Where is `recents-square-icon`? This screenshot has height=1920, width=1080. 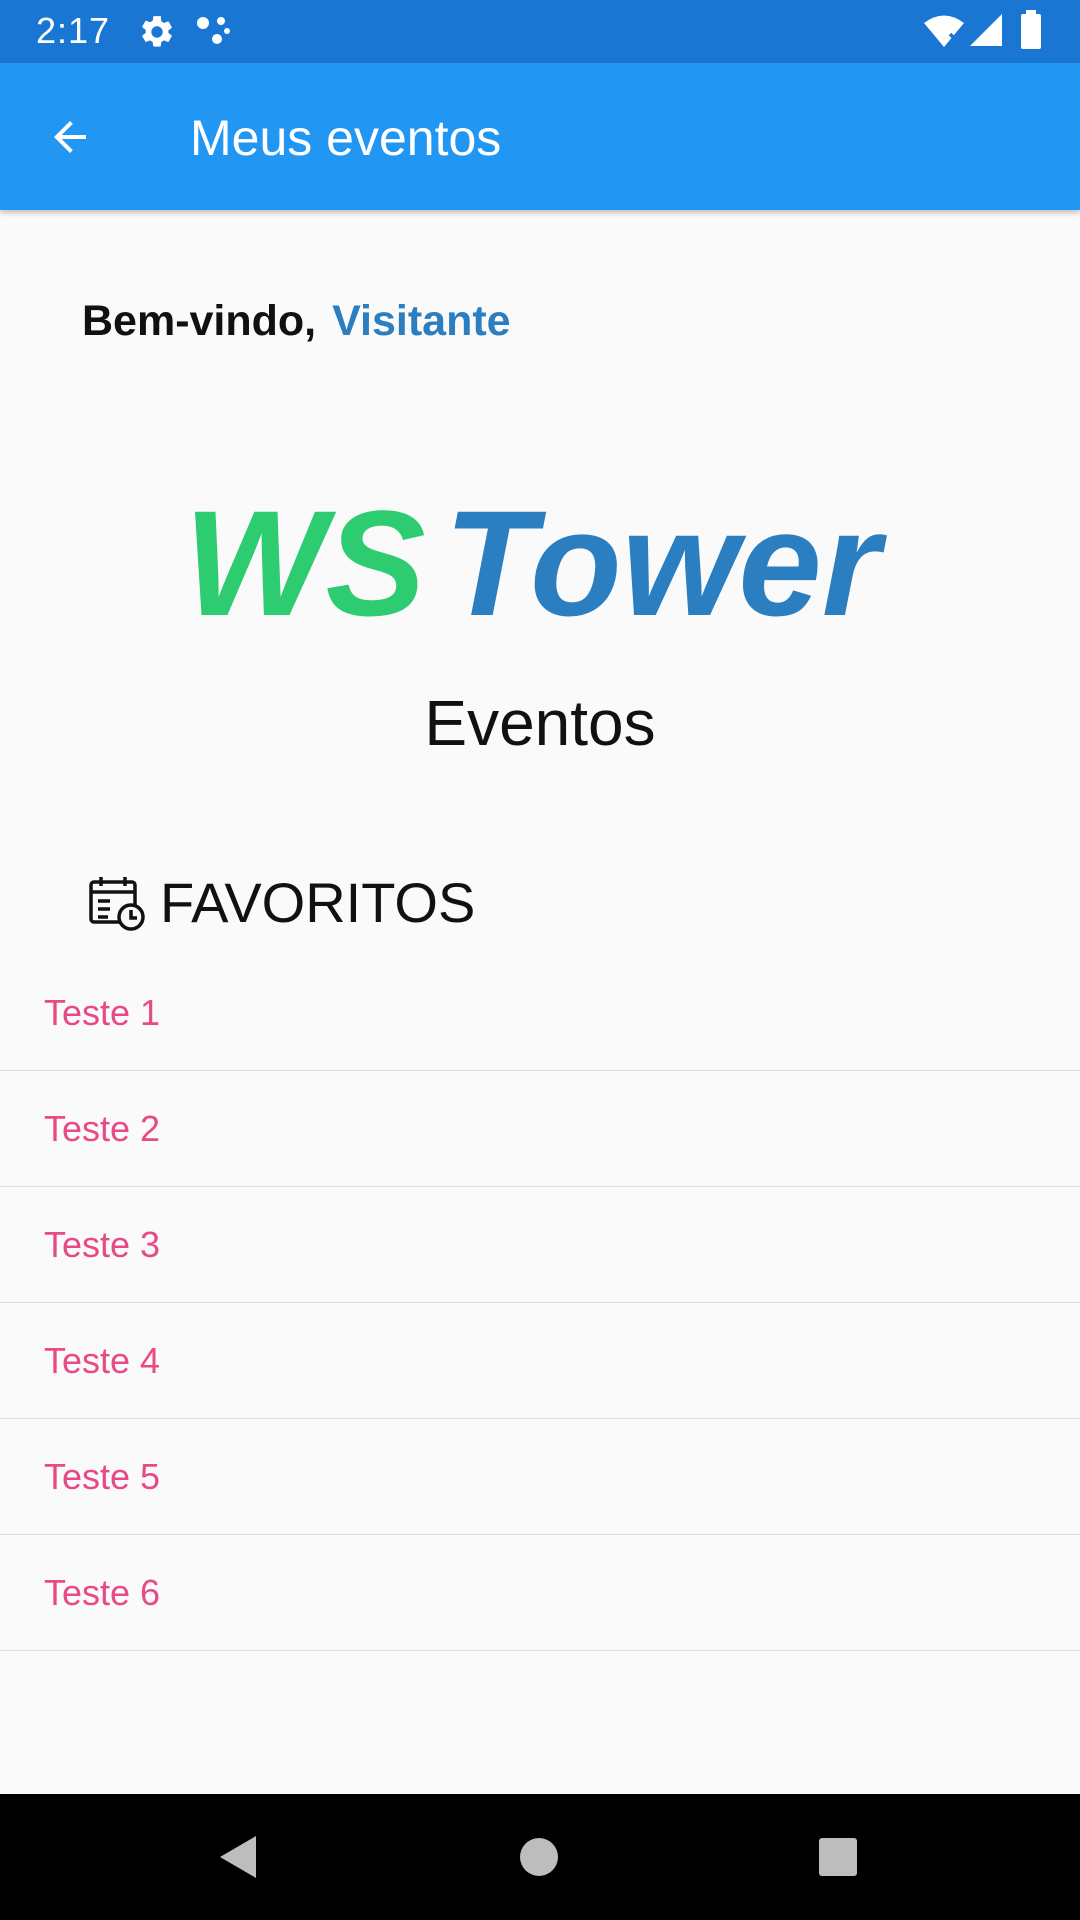
recents-square-icon is located at coordinates (838, 1857).